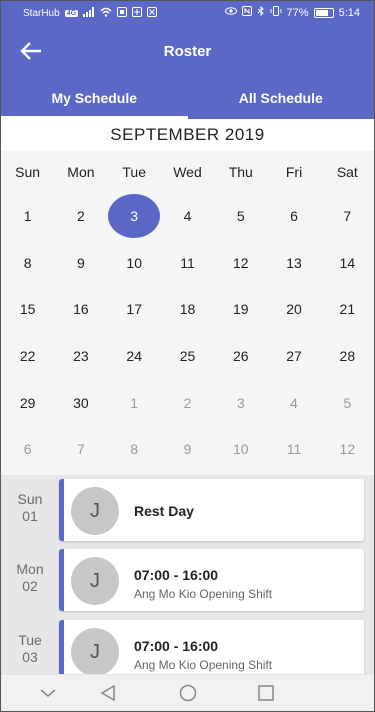 This screenshot has width=375, height=712. I want to click on calendar-day-other-month: 9, so click(187, 449).